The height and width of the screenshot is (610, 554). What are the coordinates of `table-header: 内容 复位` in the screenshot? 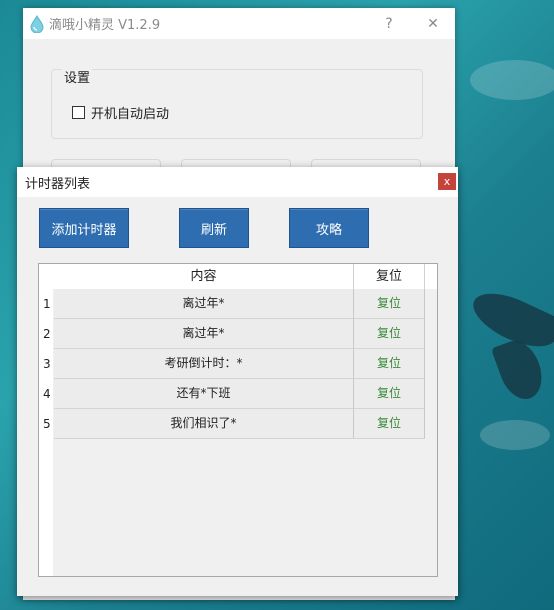 It's located at (238, 276).